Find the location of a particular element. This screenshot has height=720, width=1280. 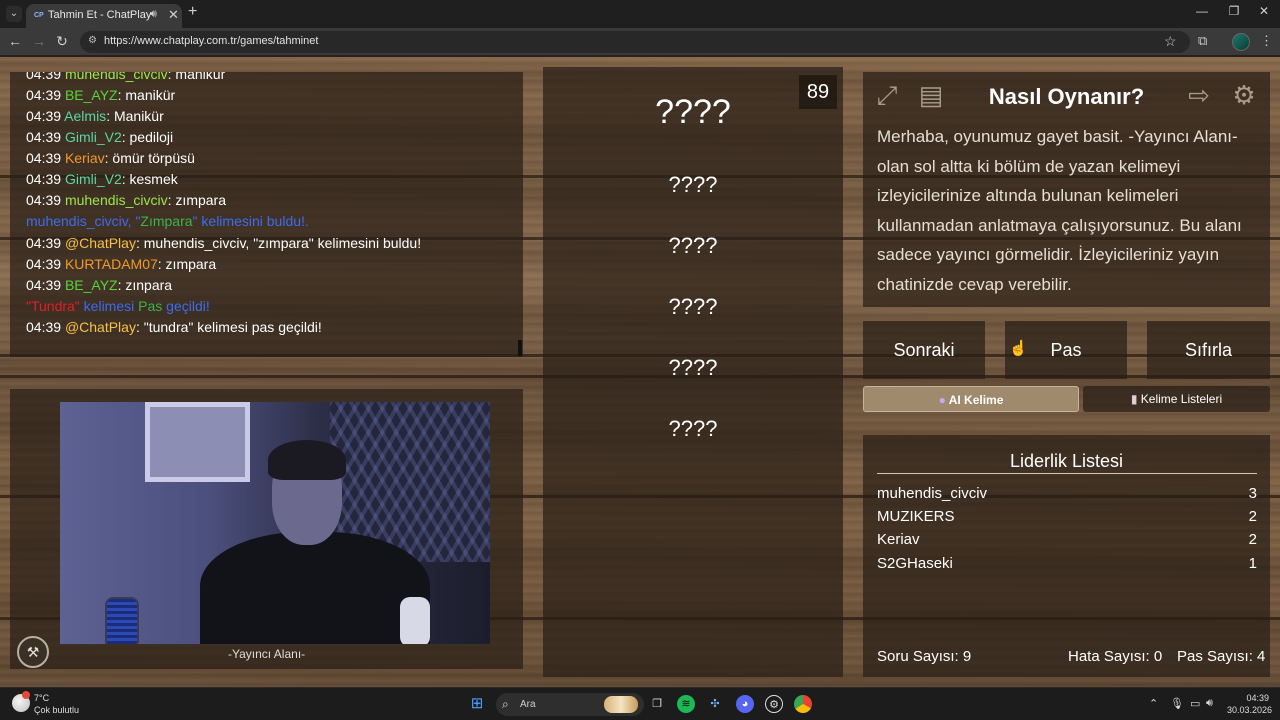

taskbar-search: ⌕ Ara is located at coordinates (570, 704).